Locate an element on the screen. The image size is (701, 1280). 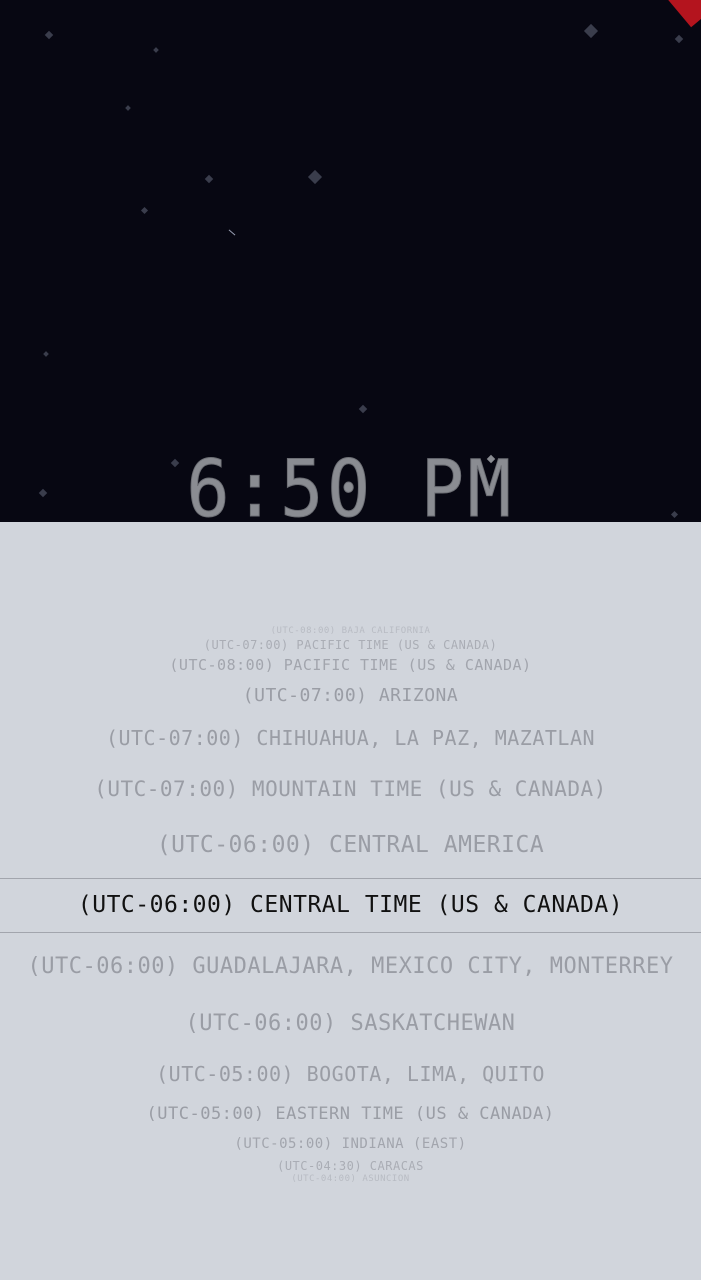
timezone-option: (UTC-07:00) Arizona is located at coordinates (350, 696).